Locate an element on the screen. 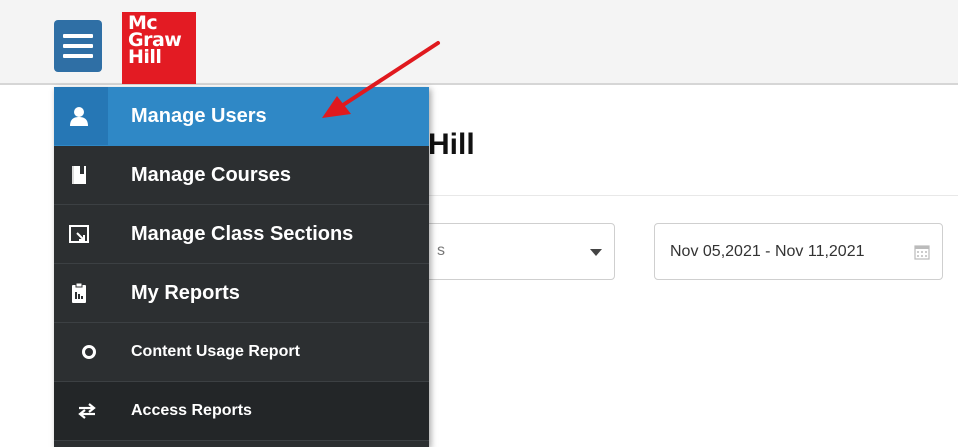  exchange-arrows-icon is located at coordinates (87, 411).